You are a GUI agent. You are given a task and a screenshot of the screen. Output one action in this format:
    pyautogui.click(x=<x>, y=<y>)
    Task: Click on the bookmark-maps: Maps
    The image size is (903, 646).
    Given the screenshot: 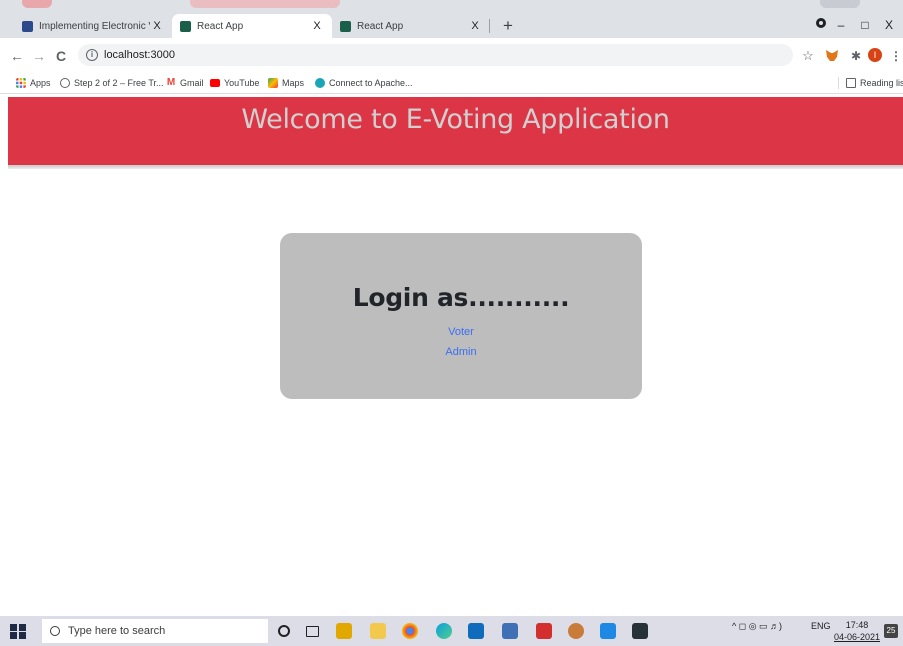 What is the action you would take?
    pyautogui.click(x=286, y=83)
    